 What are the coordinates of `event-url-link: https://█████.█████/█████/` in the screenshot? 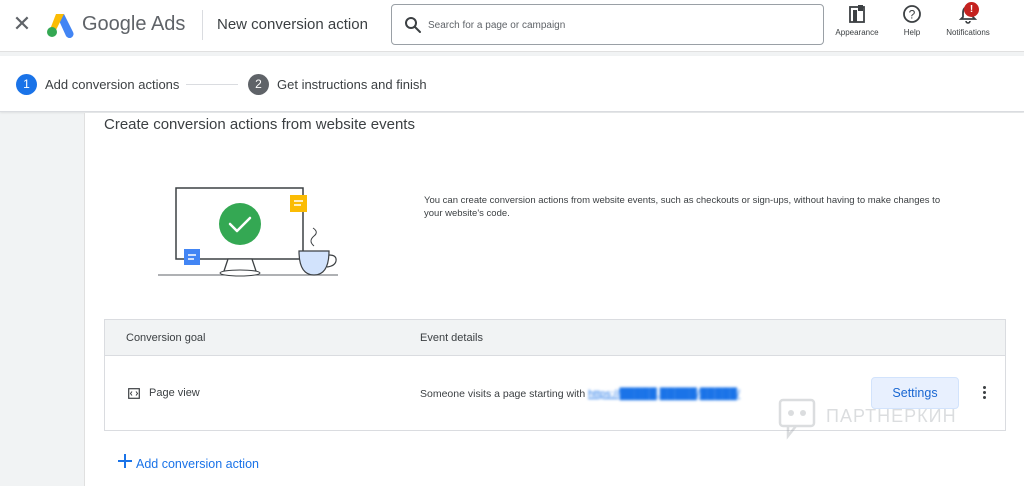 It's located at (664, 394).